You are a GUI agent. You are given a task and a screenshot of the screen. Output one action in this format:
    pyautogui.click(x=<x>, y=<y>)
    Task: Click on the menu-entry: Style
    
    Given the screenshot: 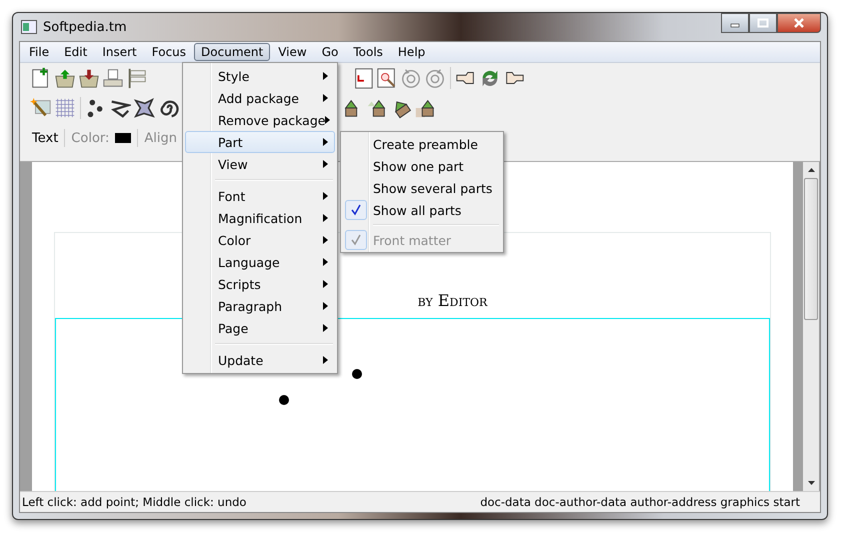 What is the action you would take?
    pyautogui.click(x=260, y=76)
    